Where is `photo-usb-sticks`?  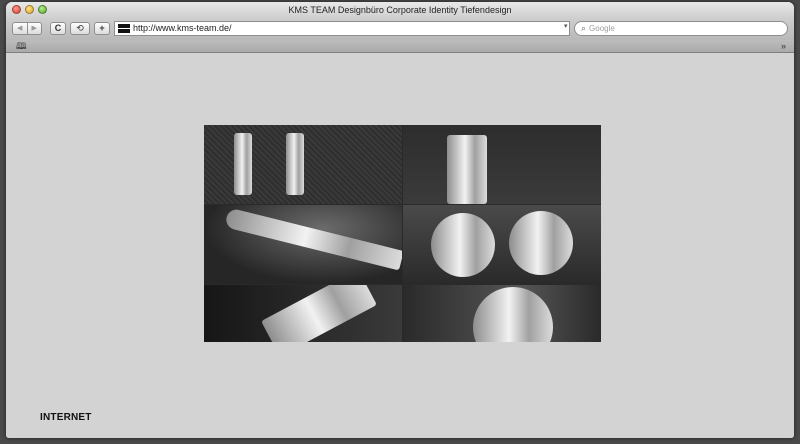
photo-usb-sticks is located at coordinates (303, 164).